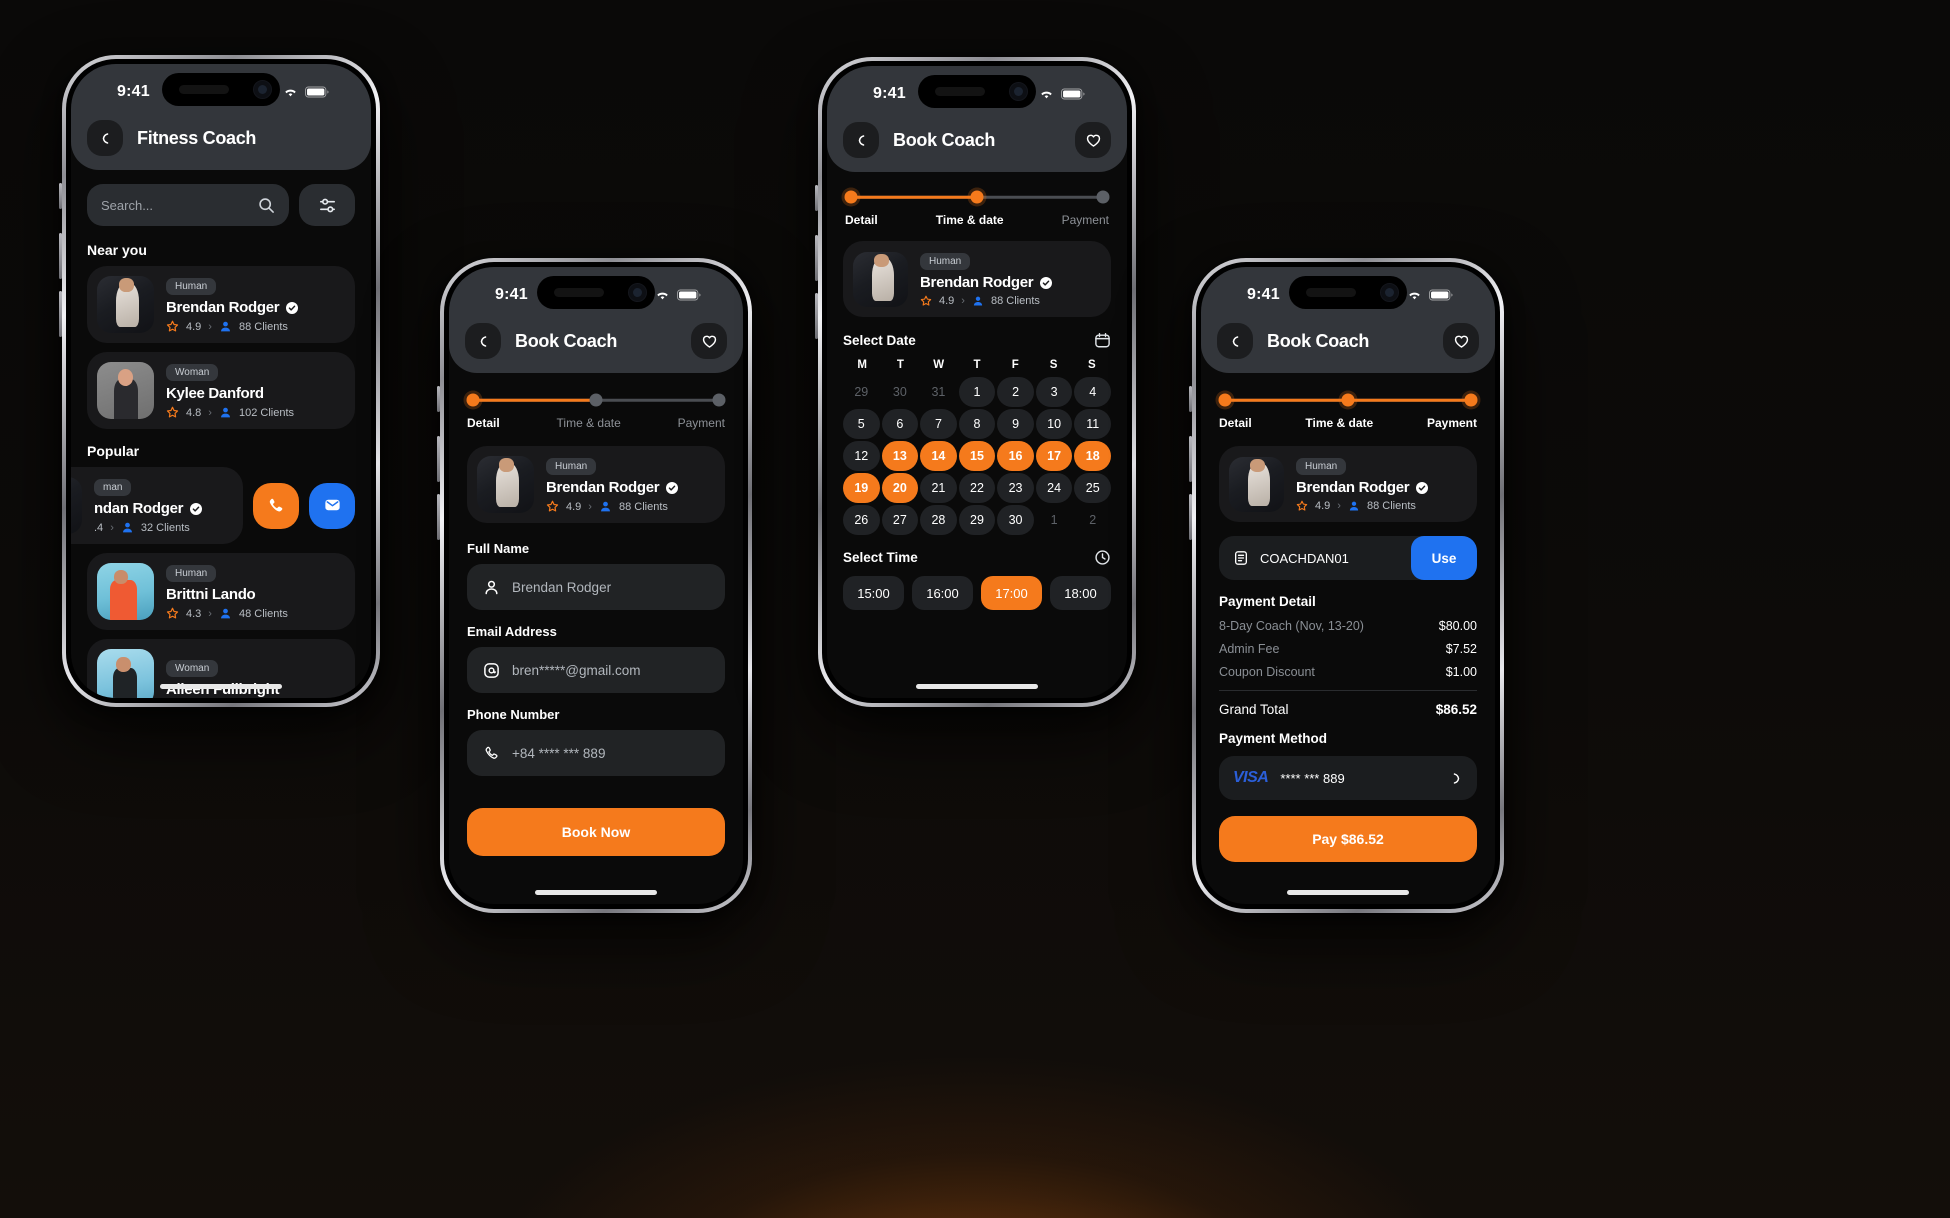 Image resolution: width=1950 pixels, height=1218 pixels. I want to click on filter-button, so click(327, 205).